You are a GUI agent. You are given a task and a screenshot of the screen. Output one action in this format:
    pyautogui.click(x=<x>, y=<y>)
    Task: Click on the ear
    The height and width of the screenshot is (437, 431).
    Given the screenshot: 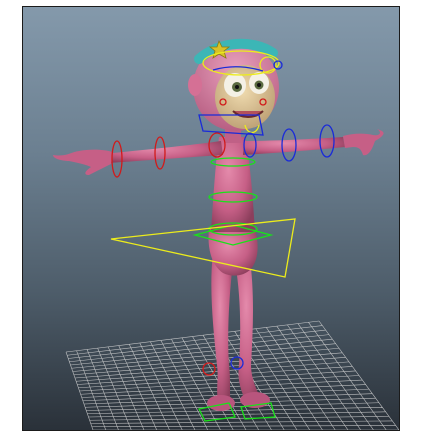 What is the action you would take?
    pyautogui.click(x=195, y=85)
    